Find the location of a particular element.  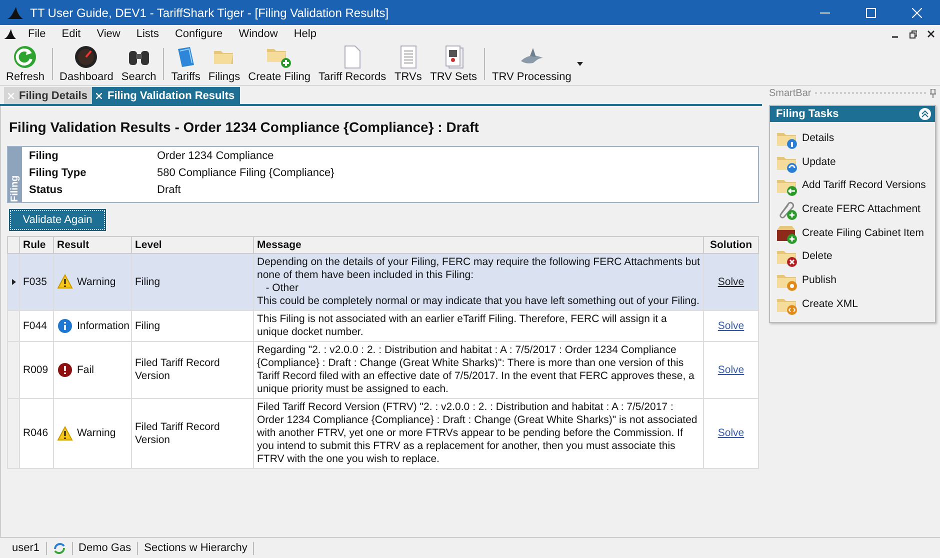

app-logo-icon is located at coordinates (15, 13).